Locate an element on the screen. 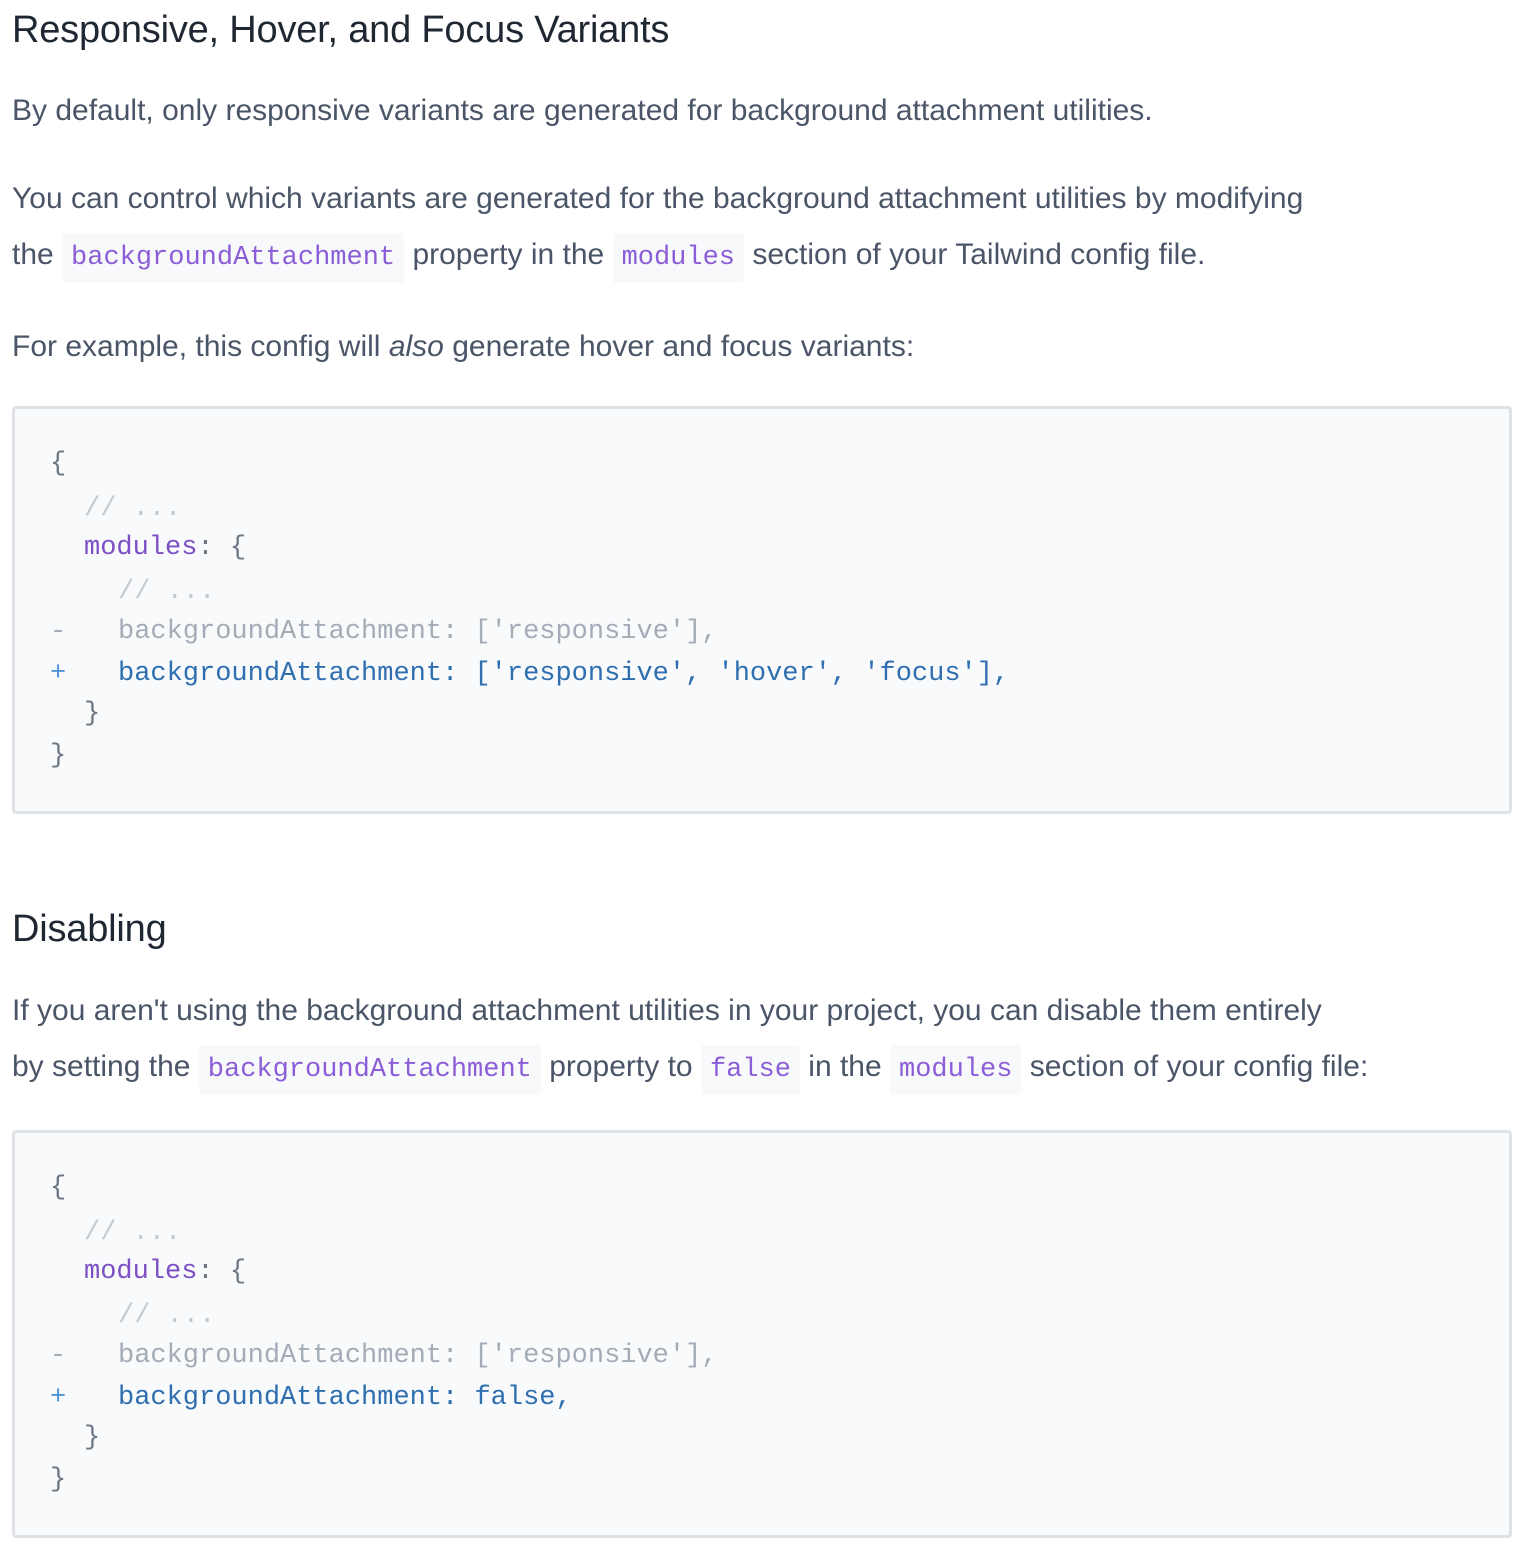 The width and height of the screenshot is (1534, 1552). paragraph-text: by setting the is located at coordinates (105, 1066).